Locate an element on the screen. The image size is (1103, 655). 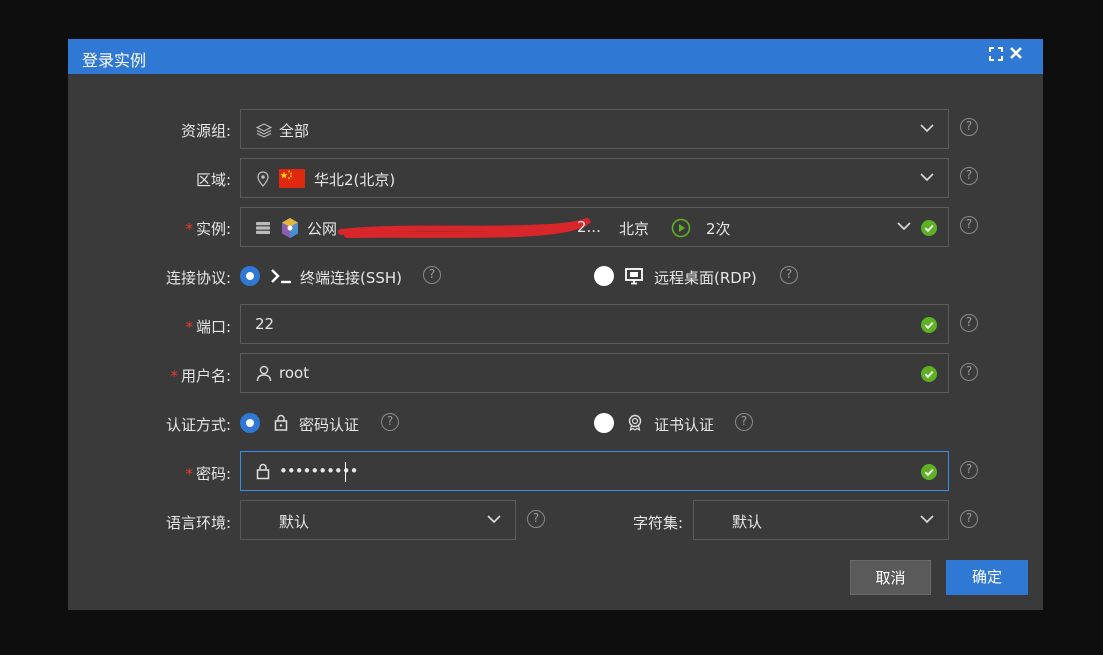
instance-select: 公网 2... 北京 2次 is located at coordinates (594, 227).